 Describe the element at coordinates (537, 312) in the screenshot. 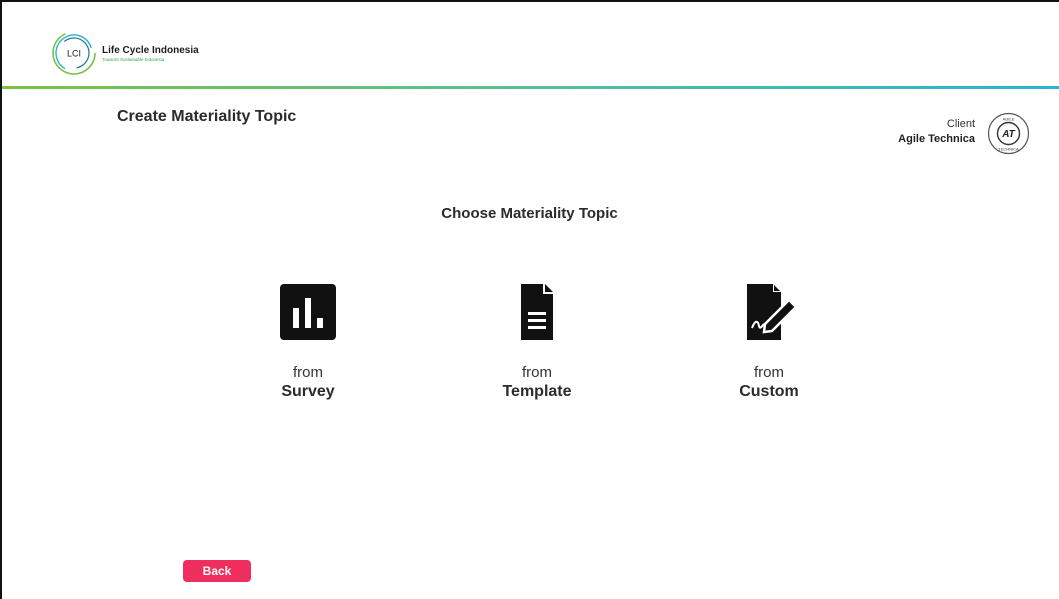

I see `document-icon` at that location.